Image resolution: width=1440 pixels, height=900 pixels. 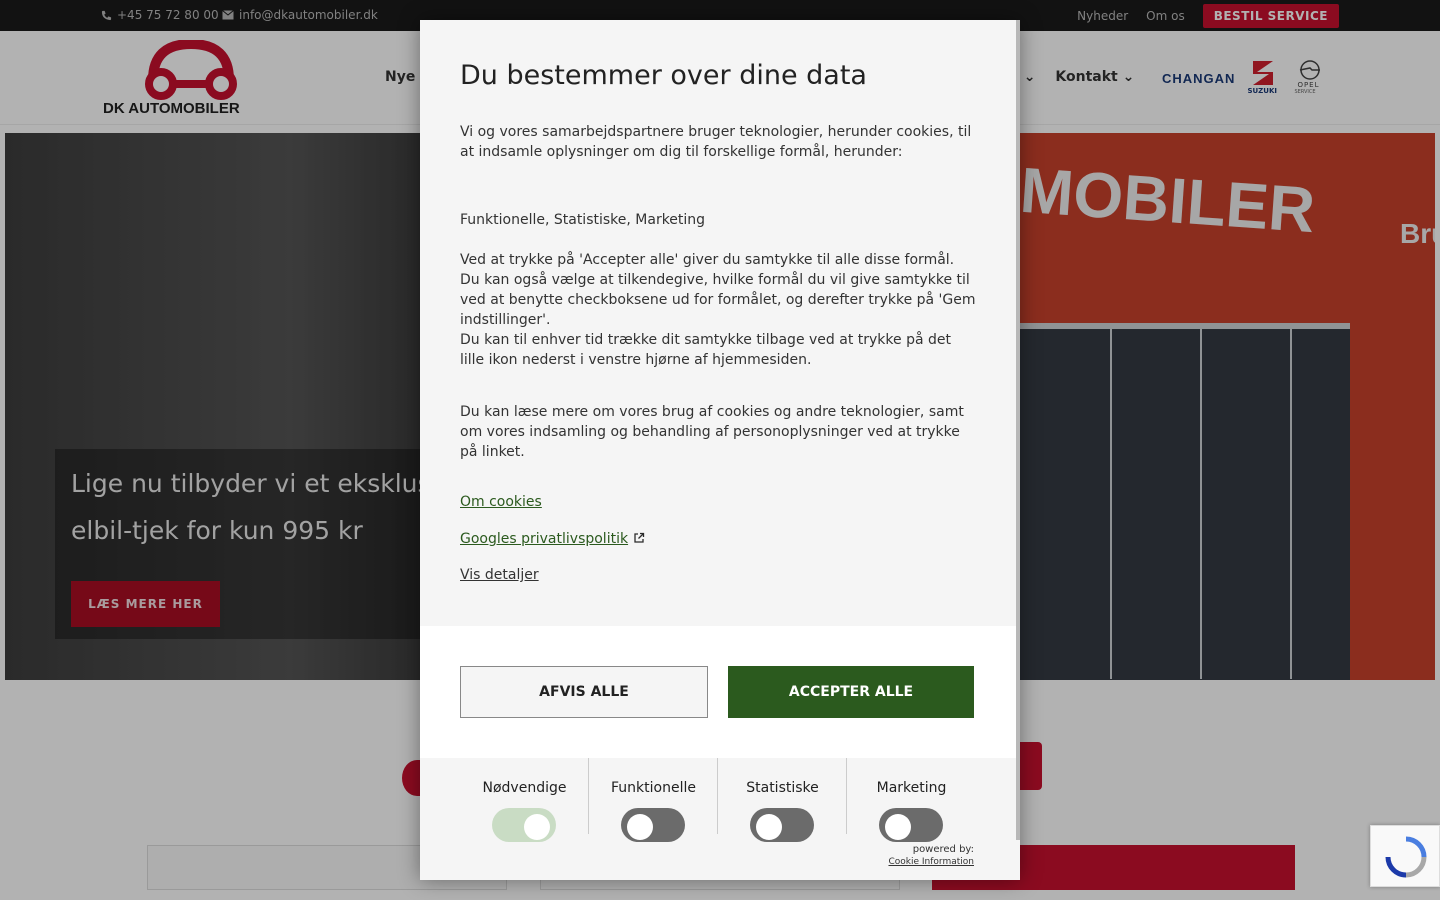 I want to click on accept-all-button: ACCEPTER ALLE, so click(x=851, y=692).